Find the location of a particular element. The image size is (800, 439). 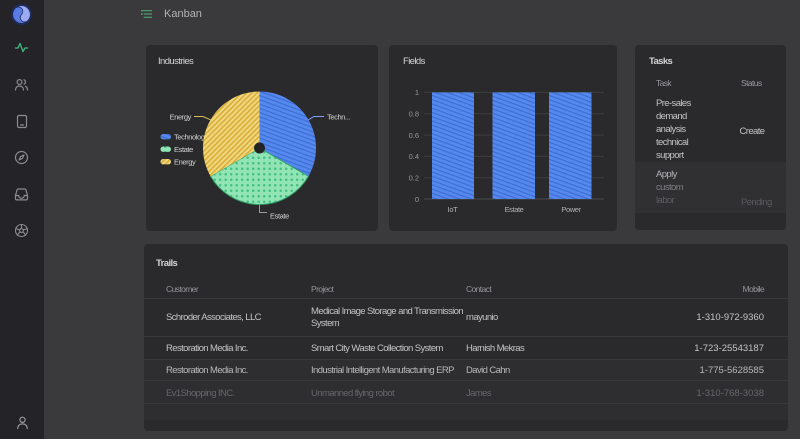

svg-text: 0.8 is located at coordinates (414, 114).